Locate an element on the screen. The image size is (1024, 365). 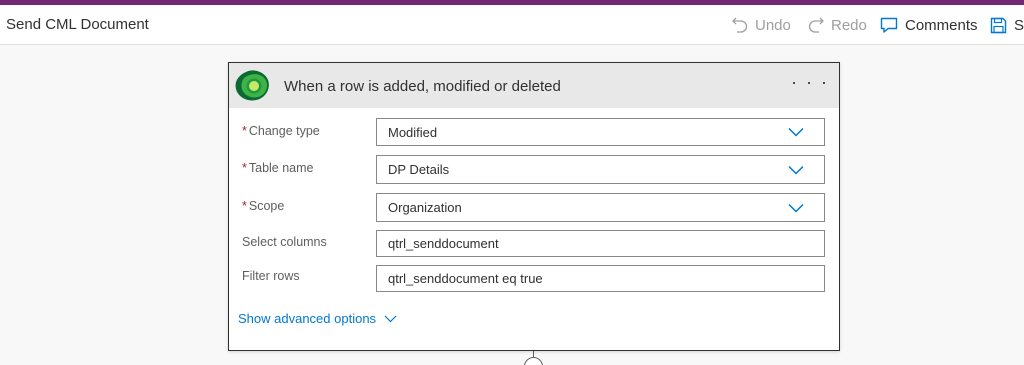
scope-value: Organization is located at coordinates (425, 207).